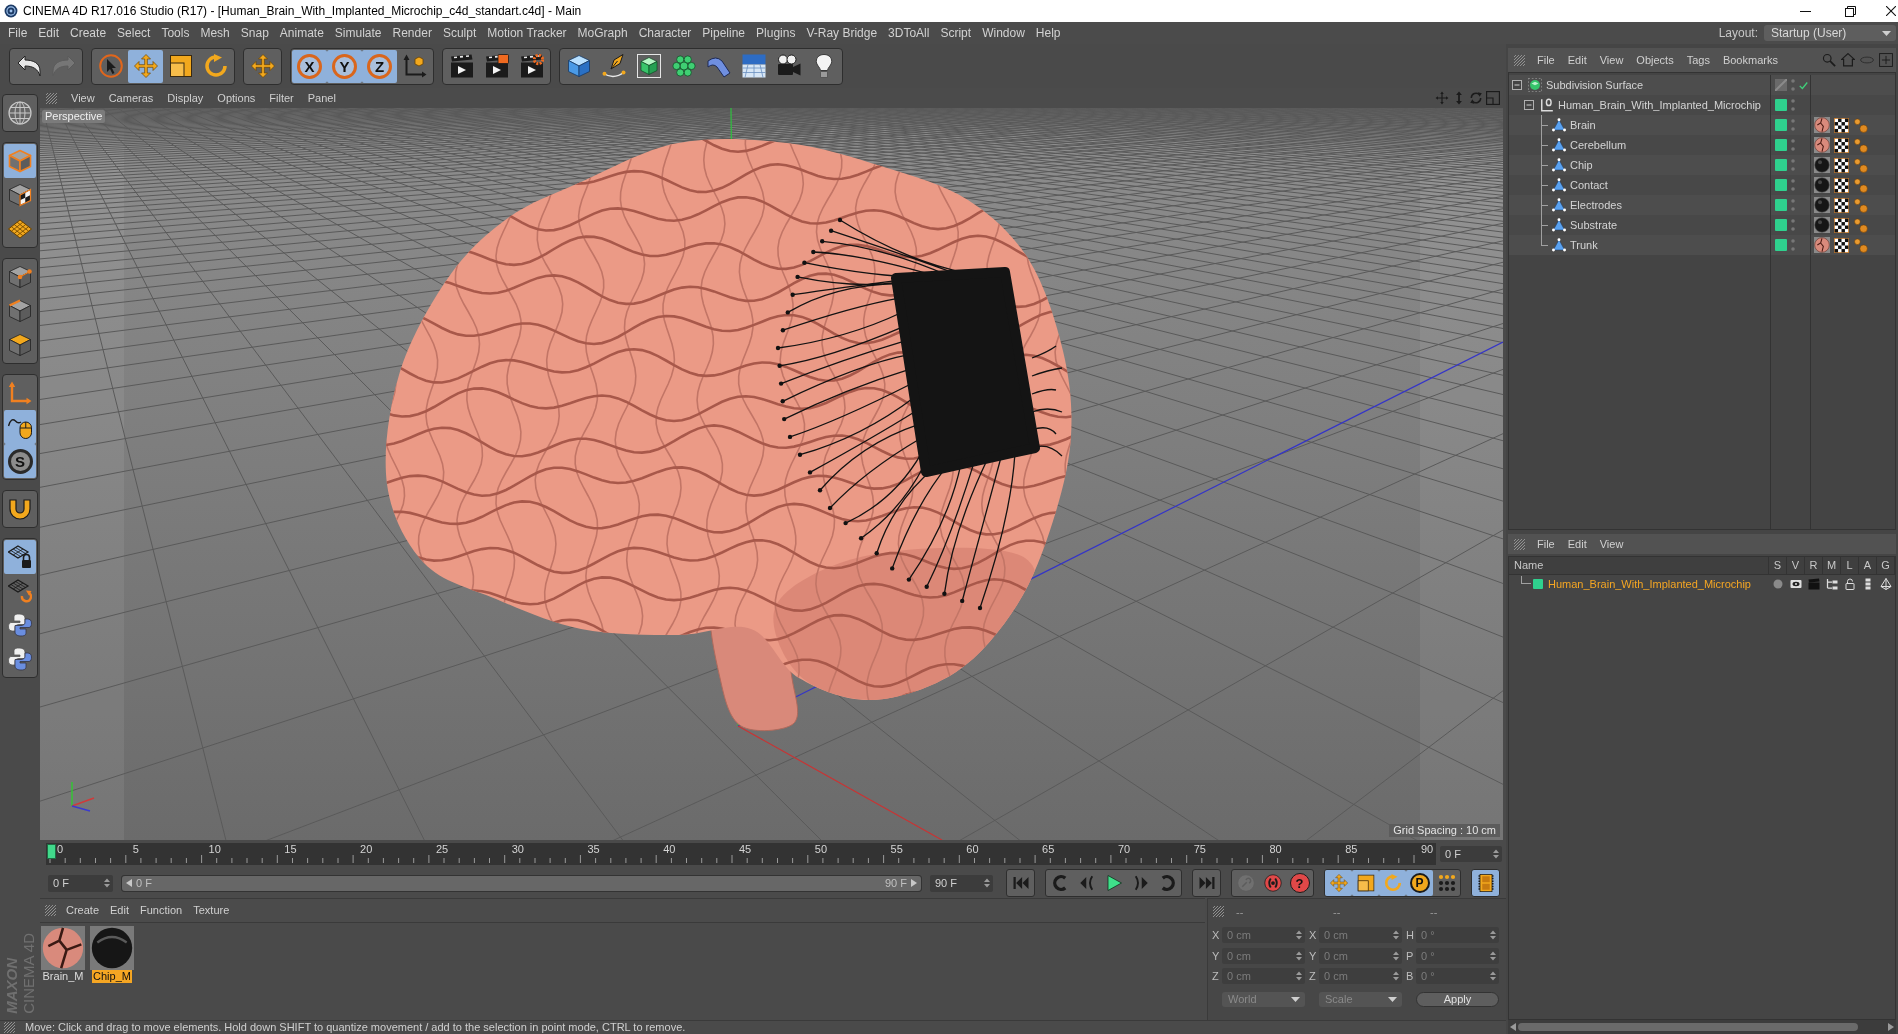 The height and width of the screenshot is (1034, 1898). I want to click on frame-field: 0 F, so click(80, 883).